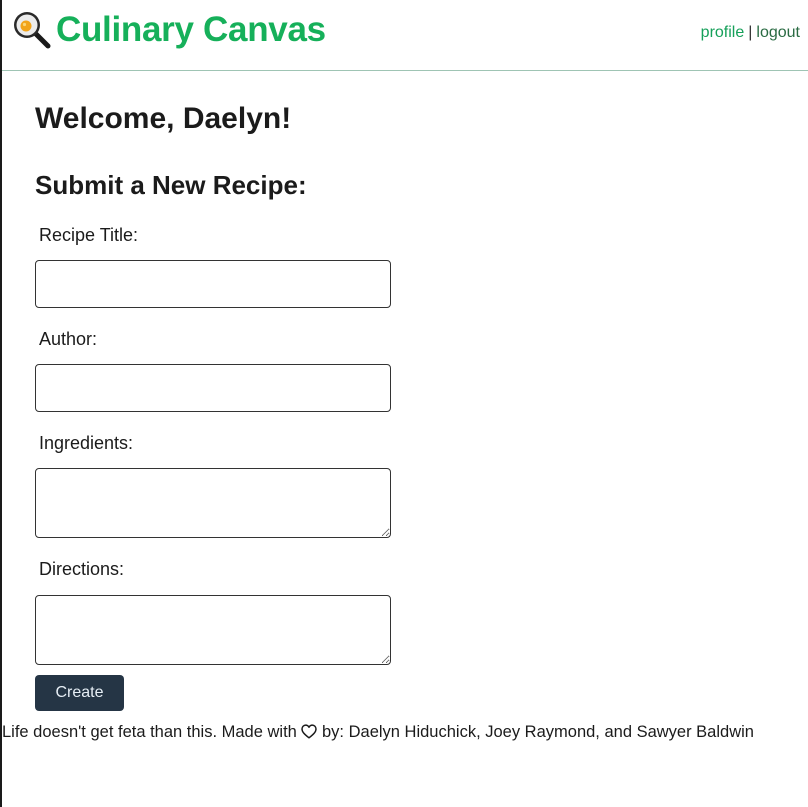 This screenshot has width=808, height=807. I want to click on profile-link: profile, so click(723, 32).